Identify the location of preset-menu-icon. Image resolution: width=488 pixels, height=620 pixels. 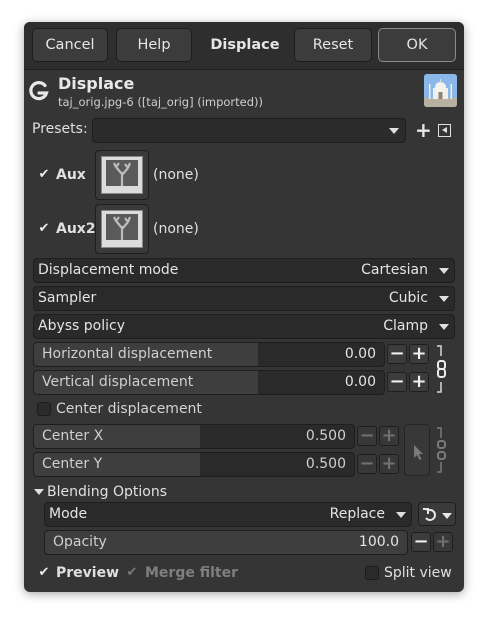
(444, 130).